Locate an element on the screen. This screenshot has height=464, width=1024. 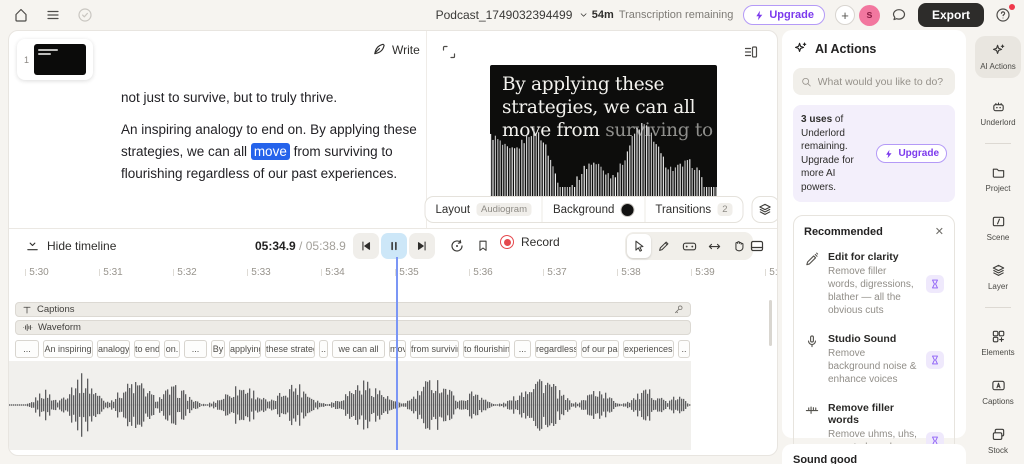
ruler-tick-label: 5:37 is located at coordinates (557, 272).